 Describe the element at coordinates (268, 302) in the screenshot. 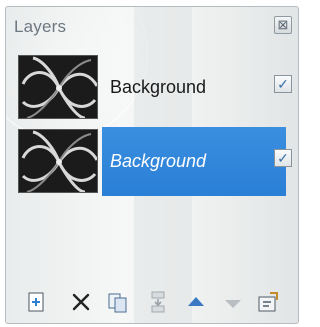

I see `properties-icon` at that location.